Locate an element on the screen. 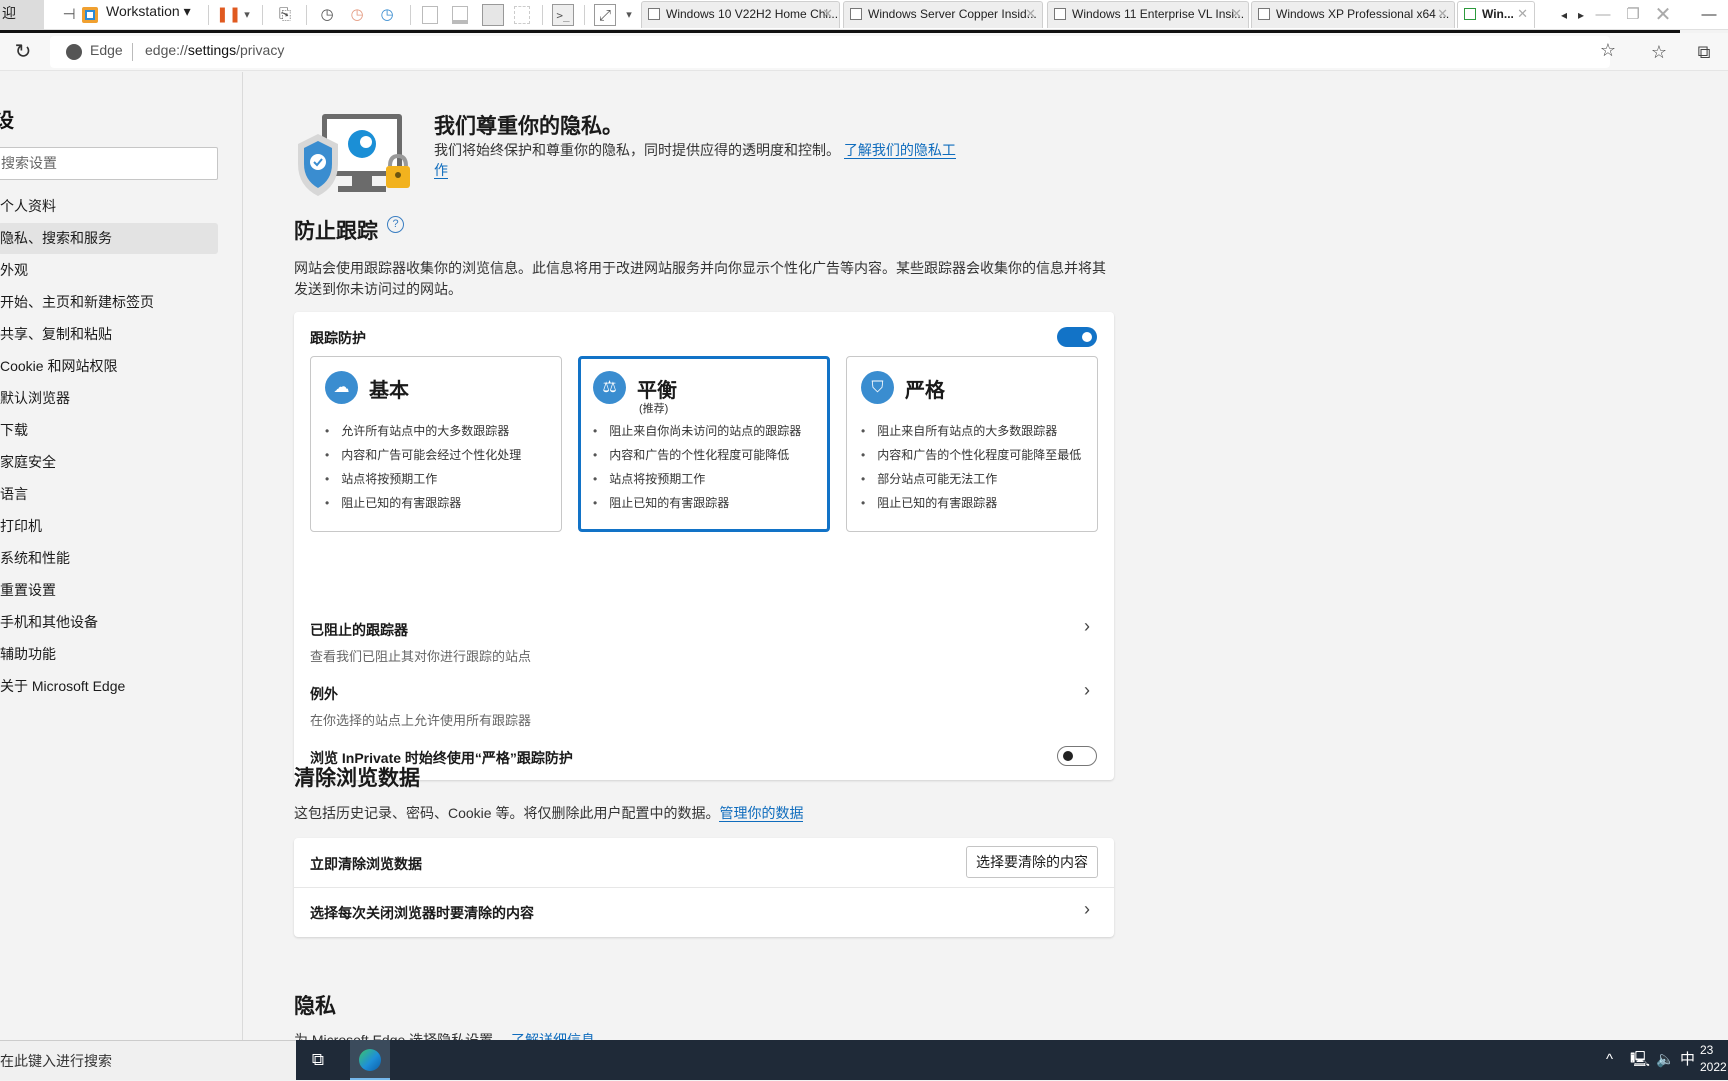 The width and height of the screenshot is (1728, 1081). workstation-menu: Workstation ▾ is located at coordinates (148, 11).